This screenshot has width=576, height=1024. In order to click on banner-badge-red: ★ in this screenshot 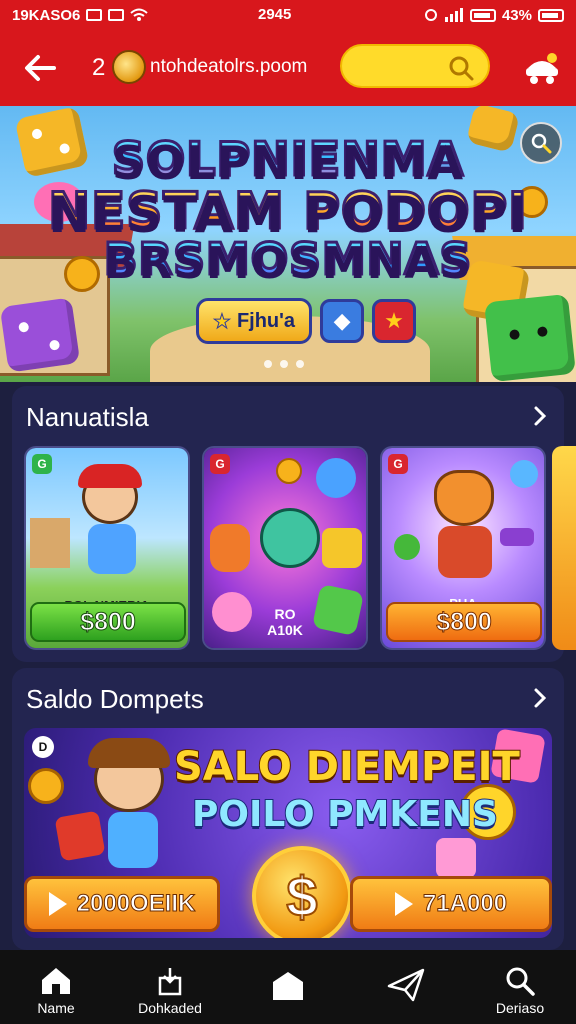, I will do `click(394, 321)`.